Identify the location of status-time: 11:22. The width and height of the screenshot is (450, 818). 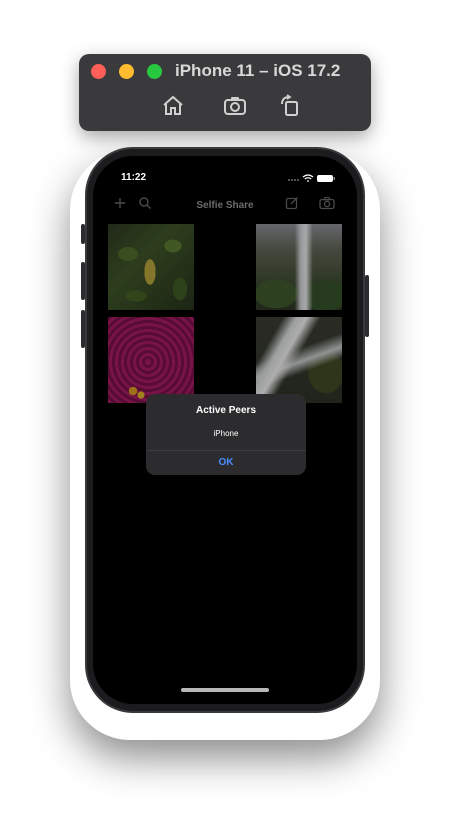
(134, 177).